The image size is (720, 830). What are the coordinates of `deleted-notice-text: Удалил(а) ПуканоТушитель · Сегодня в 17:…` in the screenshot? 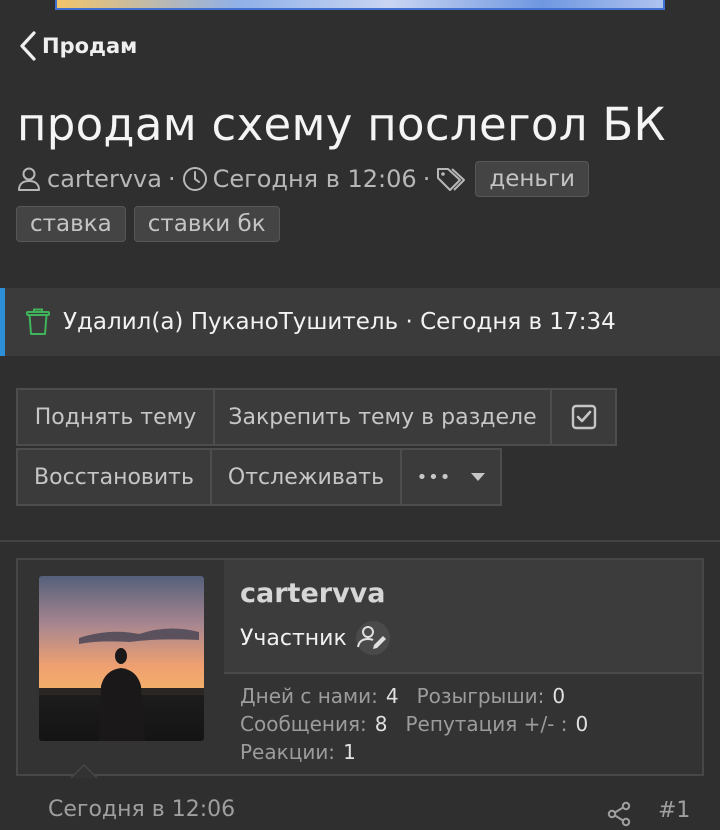 It's located at (339, 322).